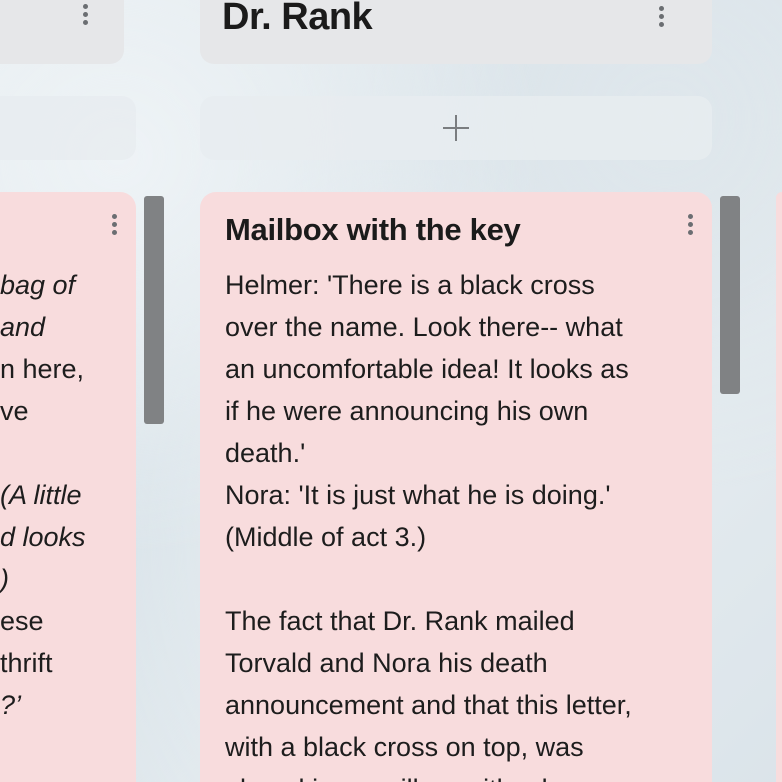 The height and width of the screenshot is (782, 782). I want to click on left-card-line: ), so click(4, 579).